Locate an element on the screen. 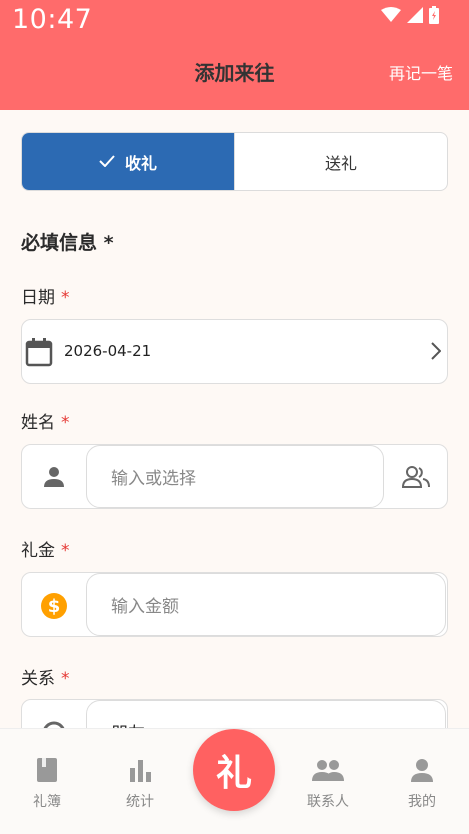 This screenshot has width=469, height=834. status-icons is located at coordinates (410, 15).